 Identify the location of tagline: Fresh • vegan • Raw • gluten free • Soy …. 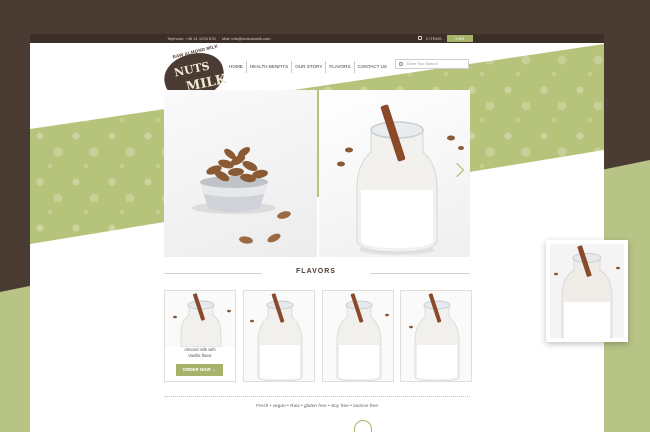
(317, 406).